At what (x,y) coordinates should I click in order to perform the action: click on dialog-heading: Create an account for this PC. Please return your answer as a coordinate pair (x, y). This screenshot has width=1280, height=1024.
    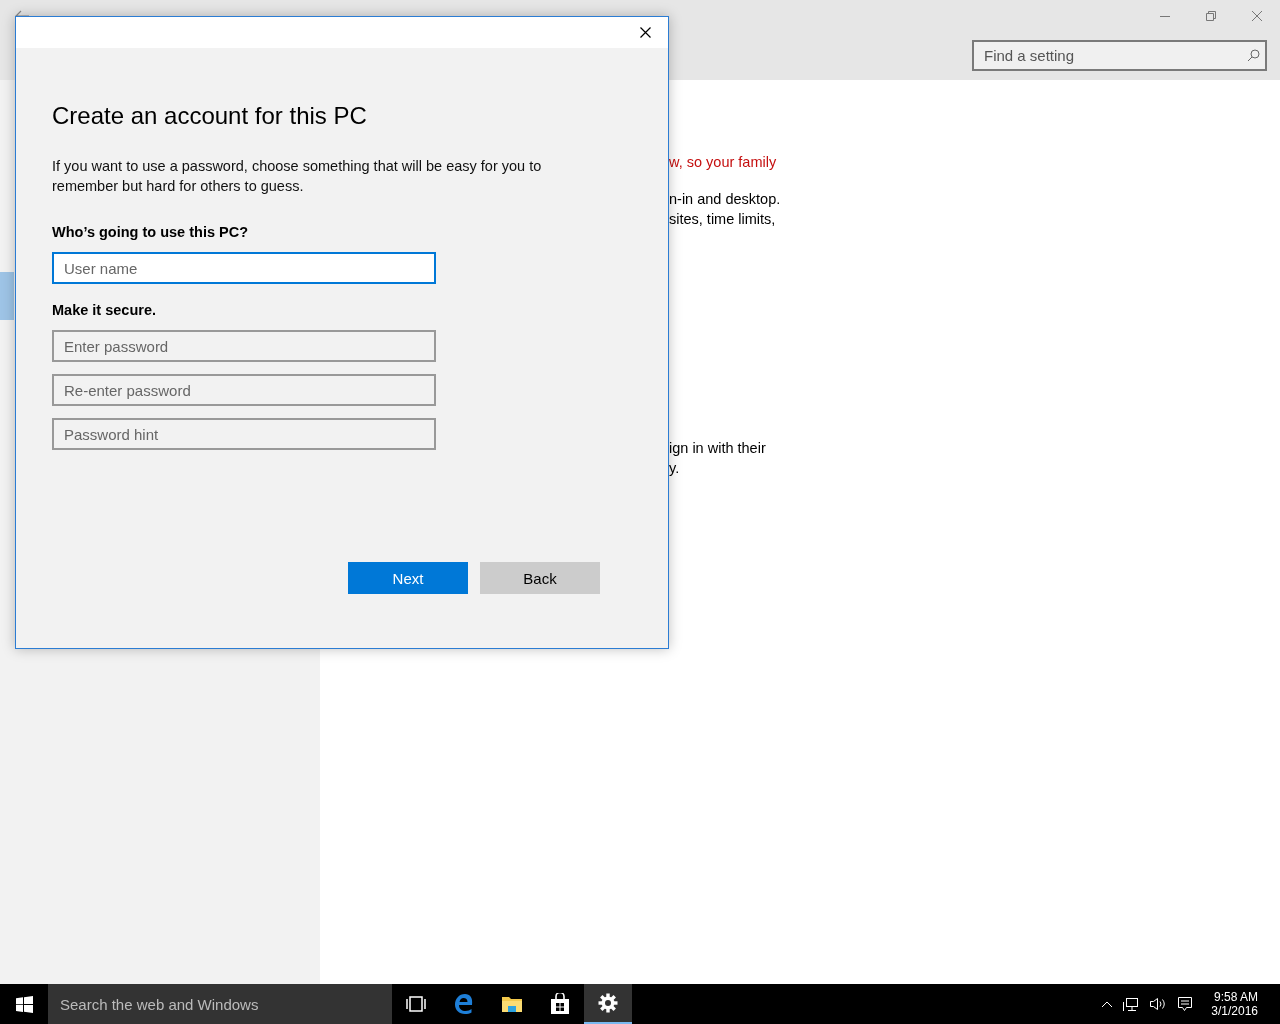
    Looking at the image, I should click on (210, 116).